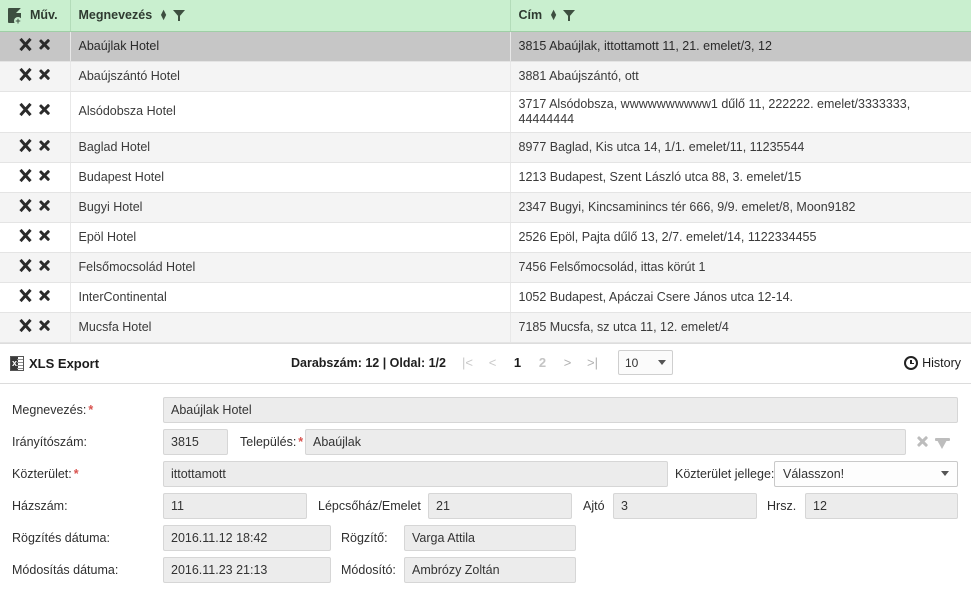  I want to click on label-rogzito: Rögzítő:, so click(364, 537).